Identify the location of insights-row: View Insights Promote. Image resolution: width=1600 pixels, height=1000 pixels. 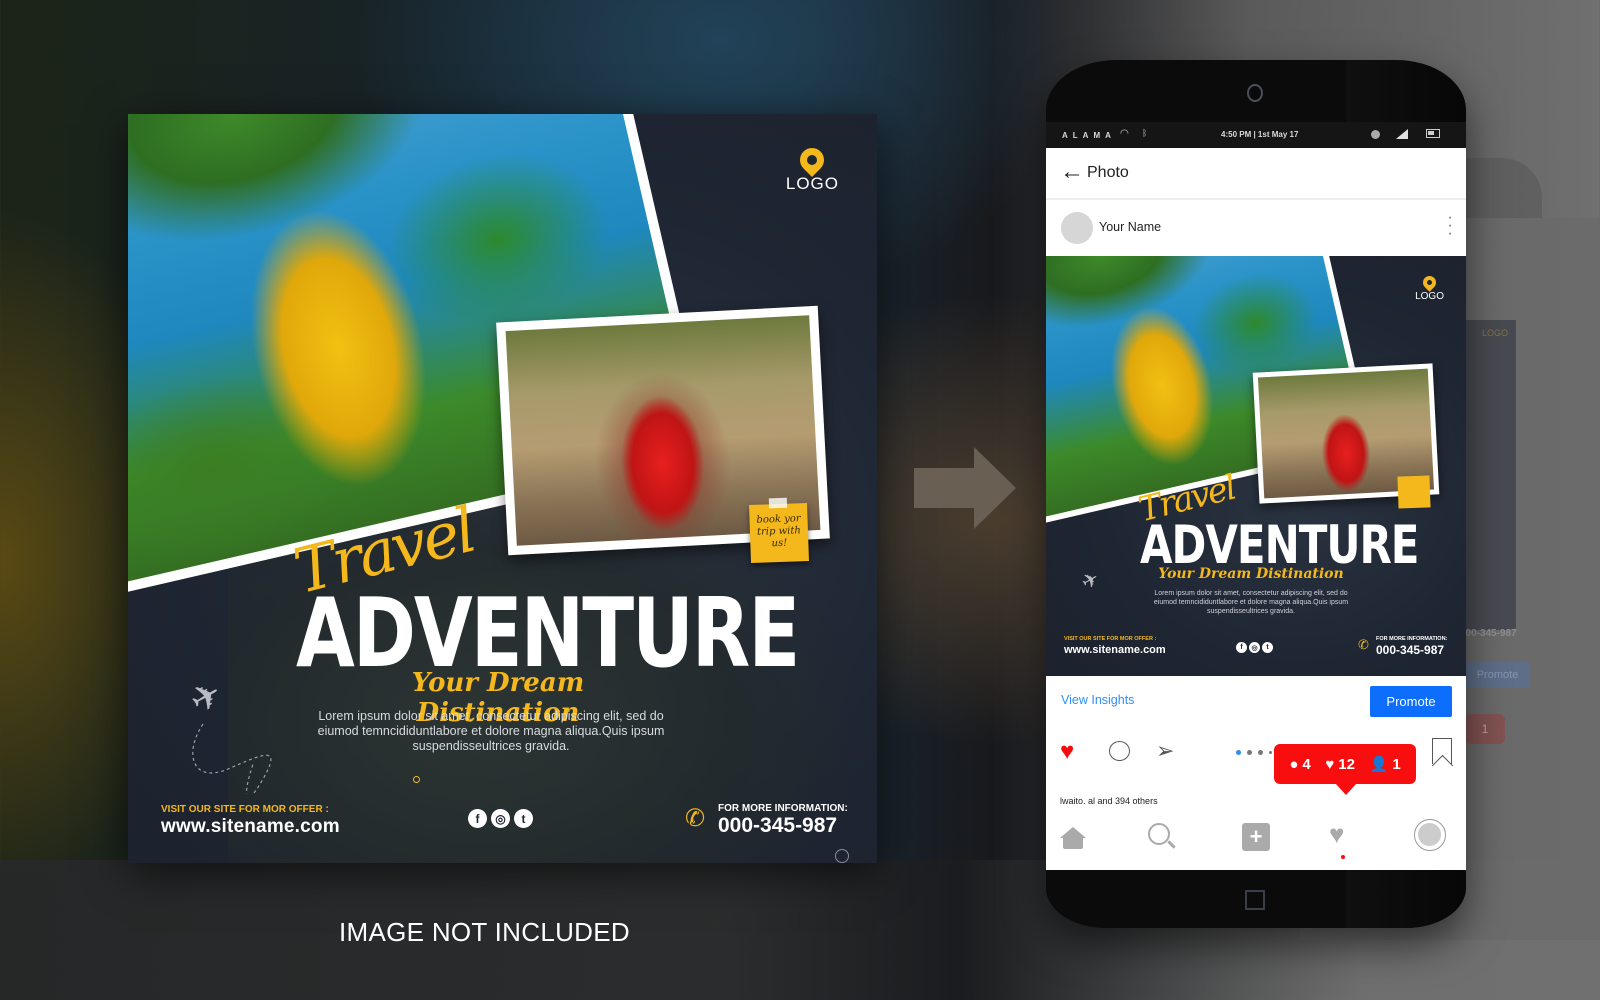
(1256, 701).